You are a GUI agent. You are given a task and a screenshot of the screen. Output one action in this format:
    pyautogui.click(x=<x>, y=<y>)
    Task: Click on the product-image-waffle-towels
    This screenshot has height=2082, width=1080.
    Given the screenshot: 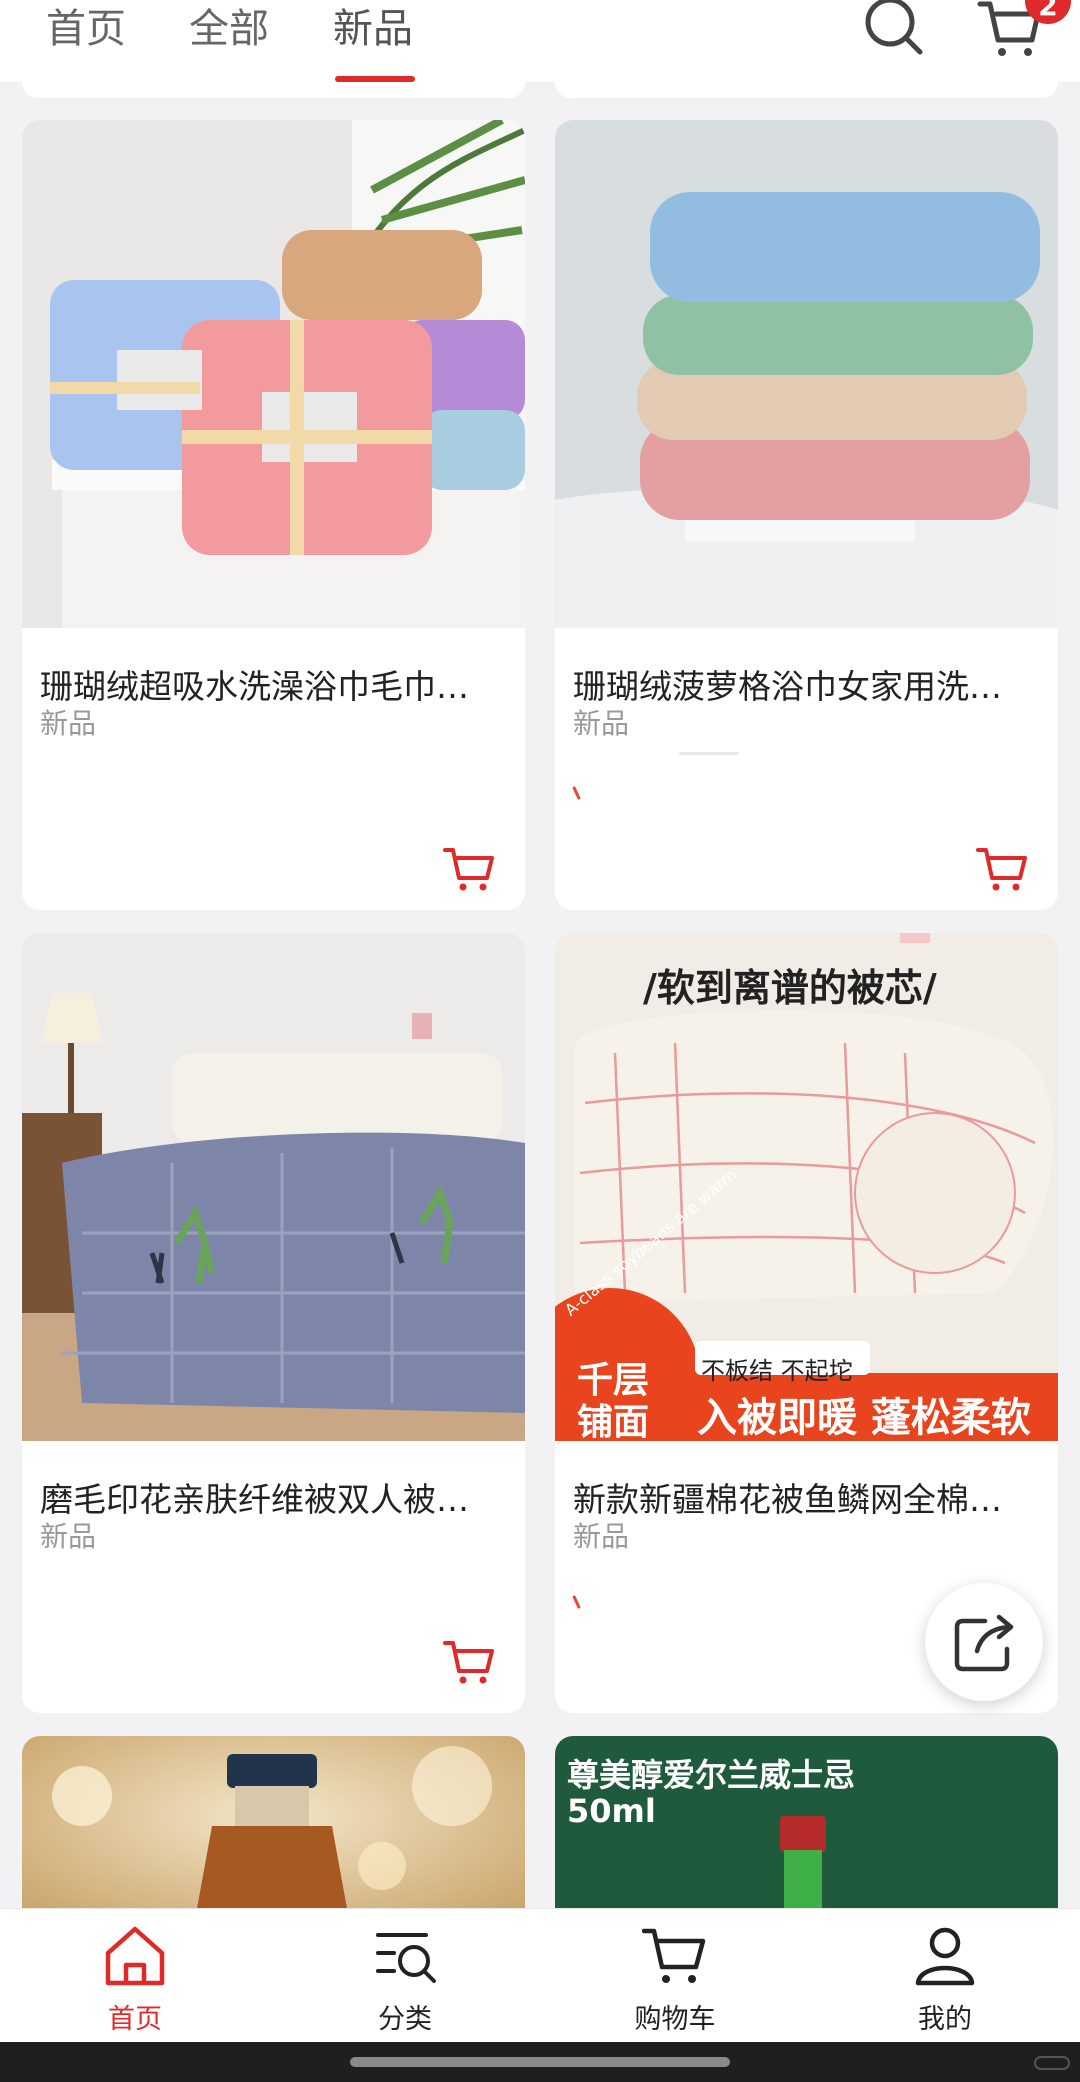 What is the action you would take?
    pyautogui.click(x=806, y=374)
    